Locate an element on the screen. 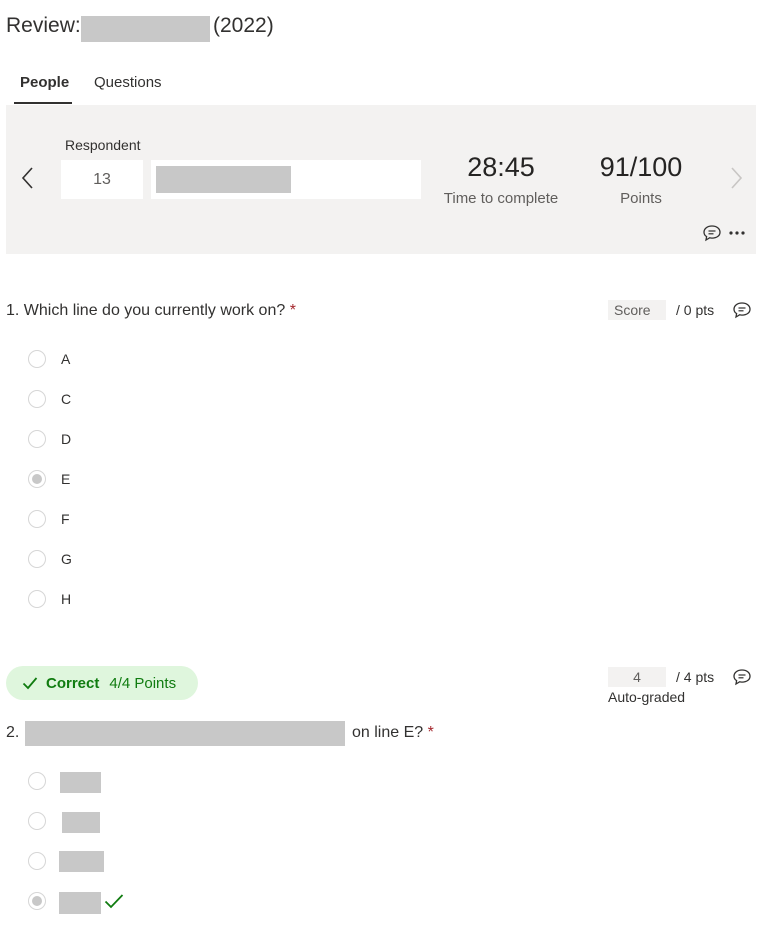 The height and width of the screenshot is (942, 776). tab-questions: Questions is located at coordinates (128, 82).